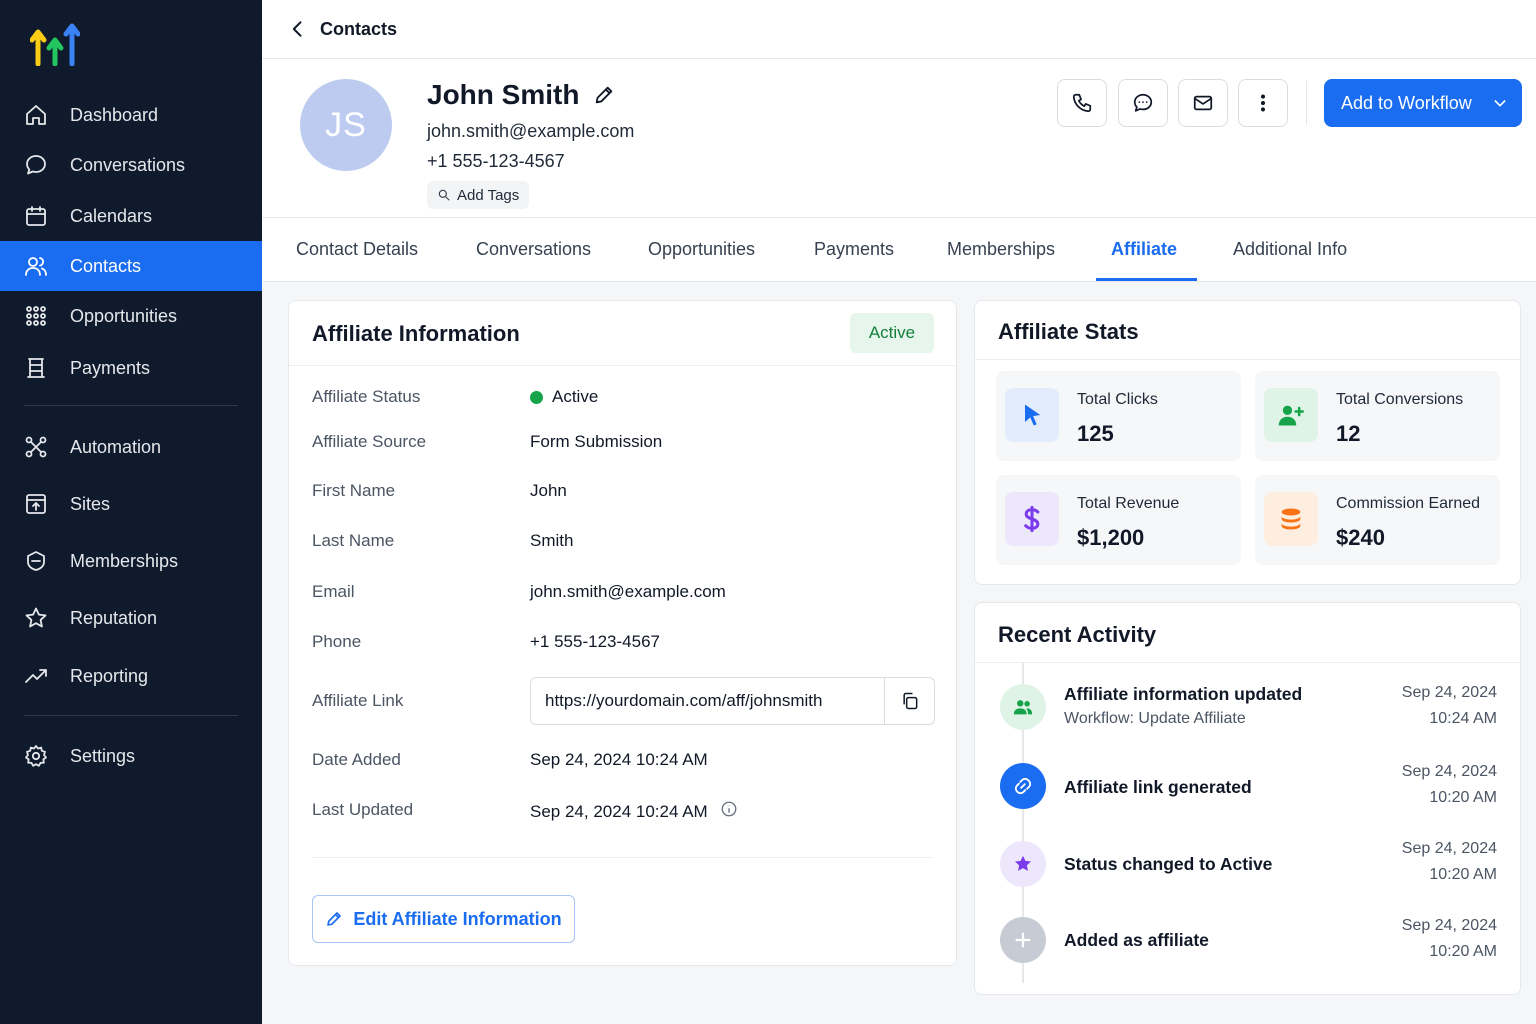 This screenshot has height=1024, width=1536. Describe the element at coordinates (298, 29) in the screenshot. I see `back-button` at that location.